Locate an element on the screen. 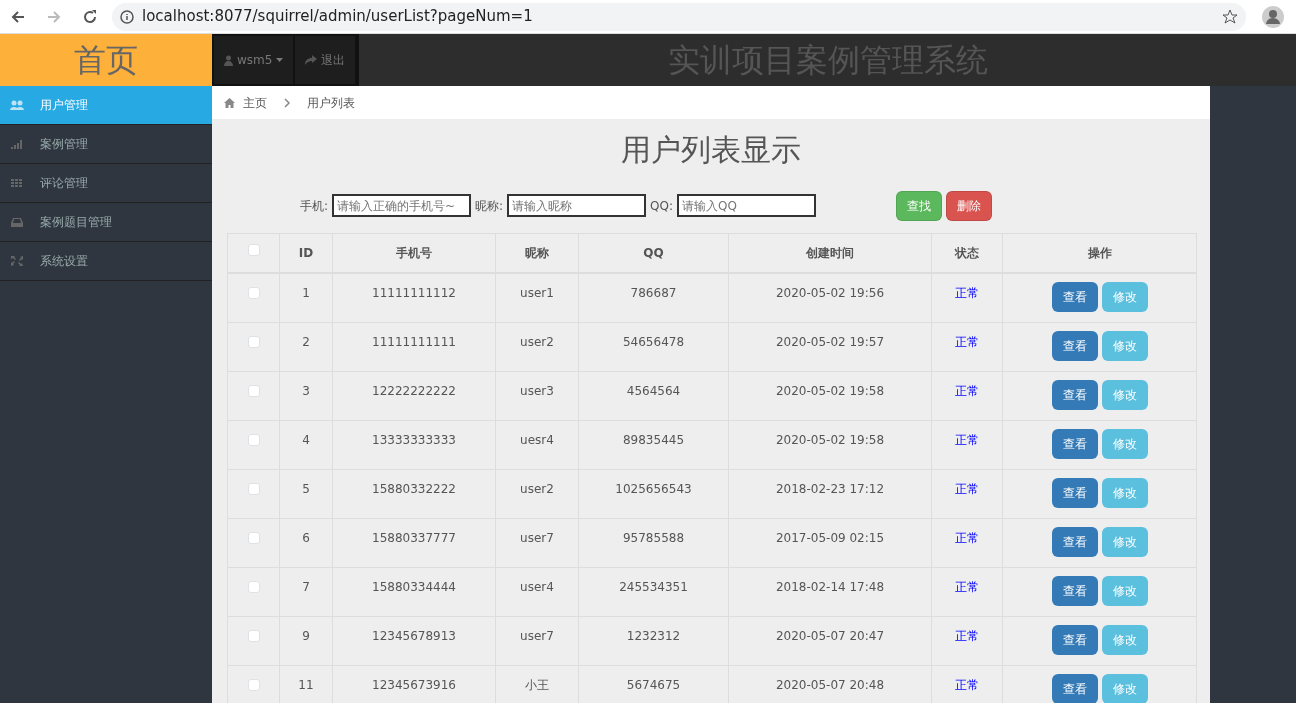 The height and width of the screenshot is (703, 1296). delete-button: 删除 is located at coordinates (969, 205).